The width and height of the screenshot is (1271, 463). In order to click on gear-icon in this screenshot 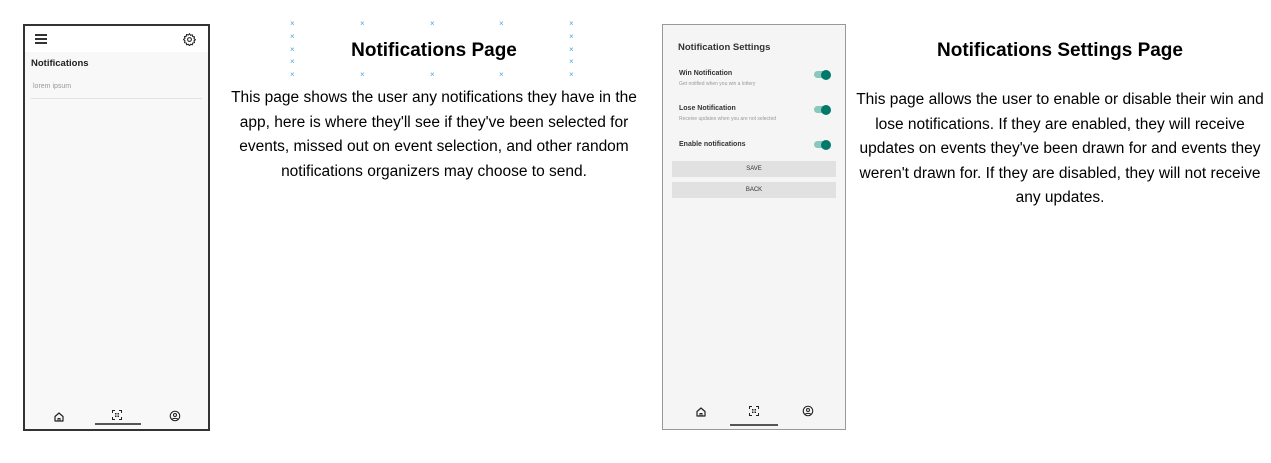, I will do `click(189, 39)`.